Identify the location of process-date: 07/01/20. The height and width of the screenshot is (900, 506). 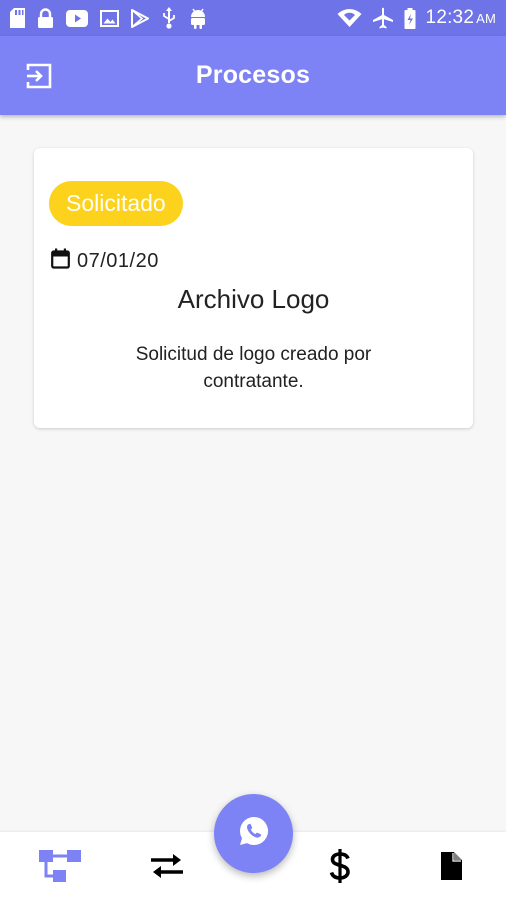
(118, 260).